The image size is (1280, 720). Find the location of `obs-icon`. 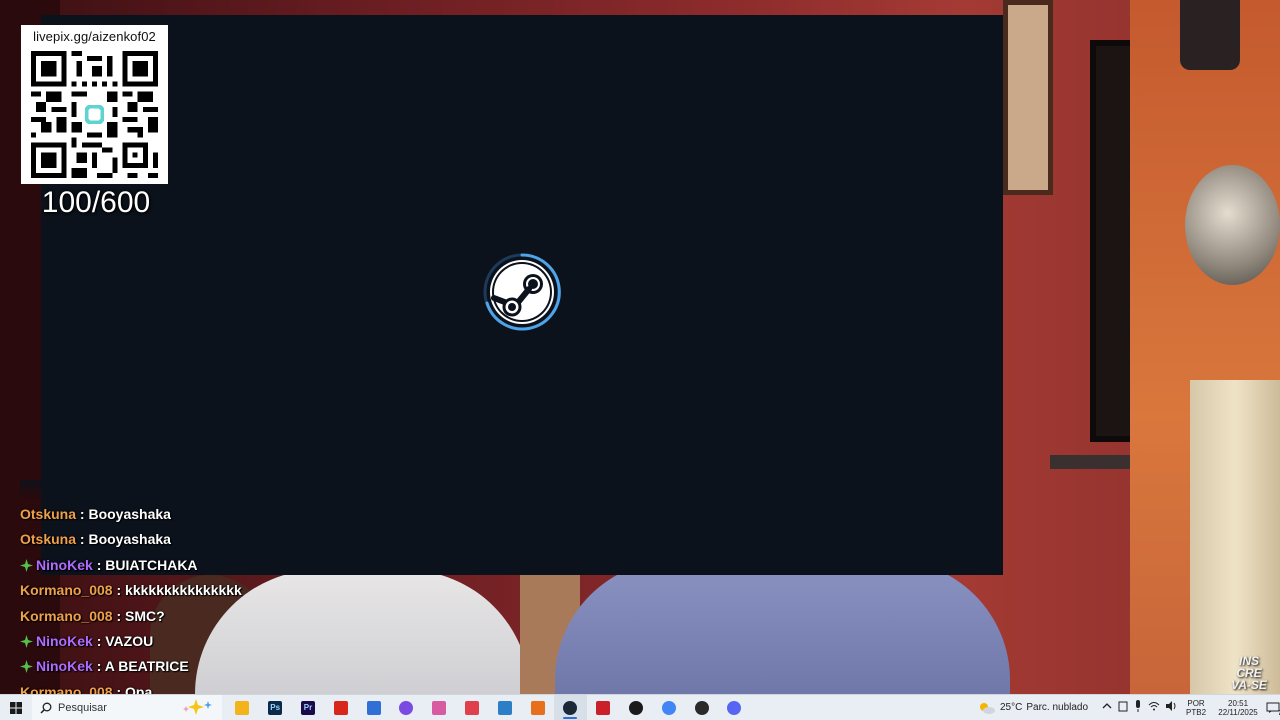

obs-icon is located at coordinates (701, 707).